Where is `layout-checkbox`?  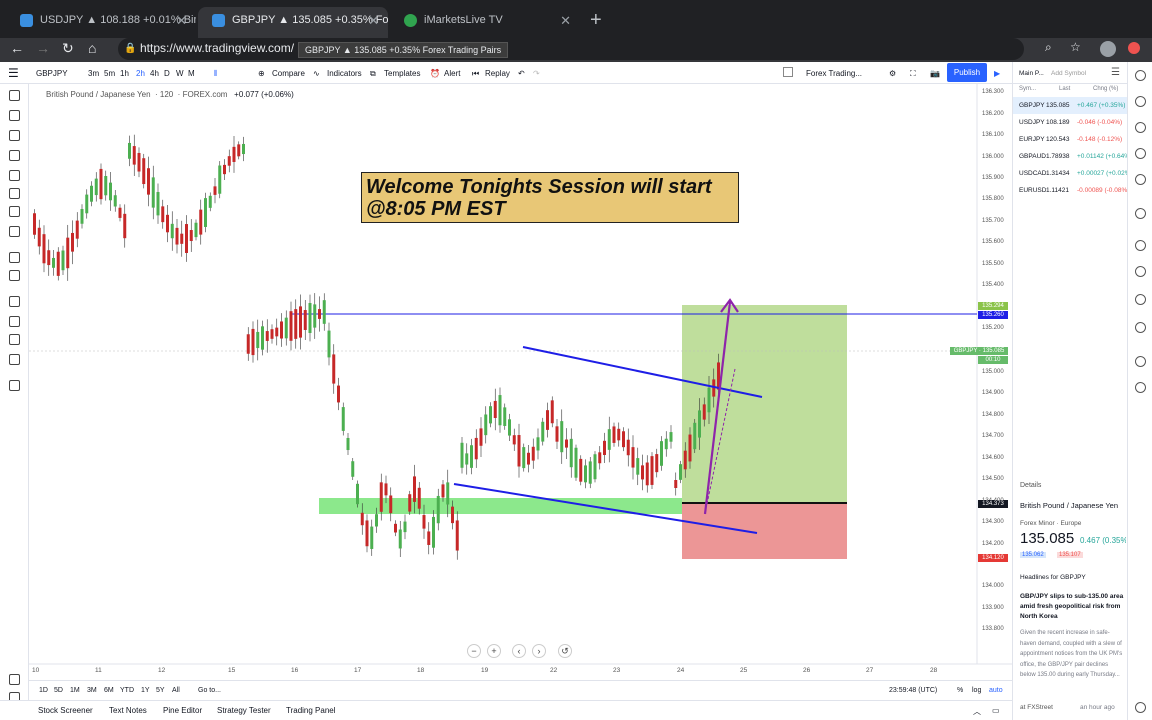
layout-checkbox is located at coordinates (788, 72).